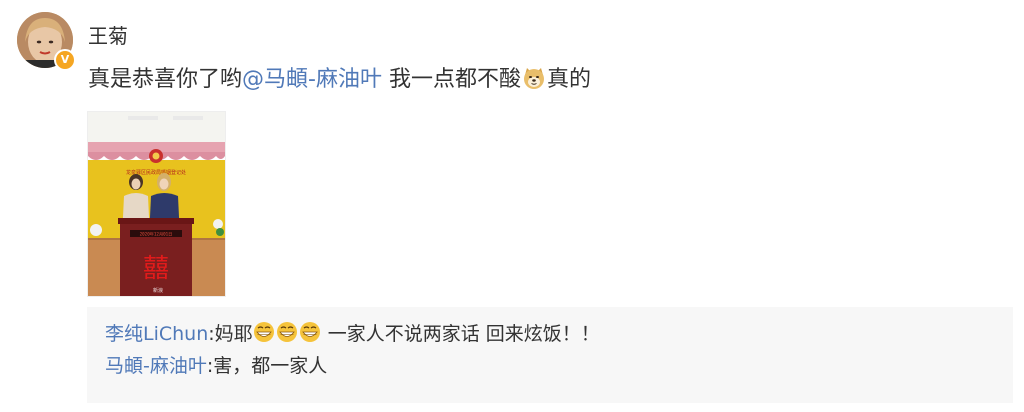 Image resolution: width=1024 pixels, height=412 pixels. Describe the element at coordinates (312, 79) in the screenshot. I see `mention-link: @马頔-麻油叶` at that location.